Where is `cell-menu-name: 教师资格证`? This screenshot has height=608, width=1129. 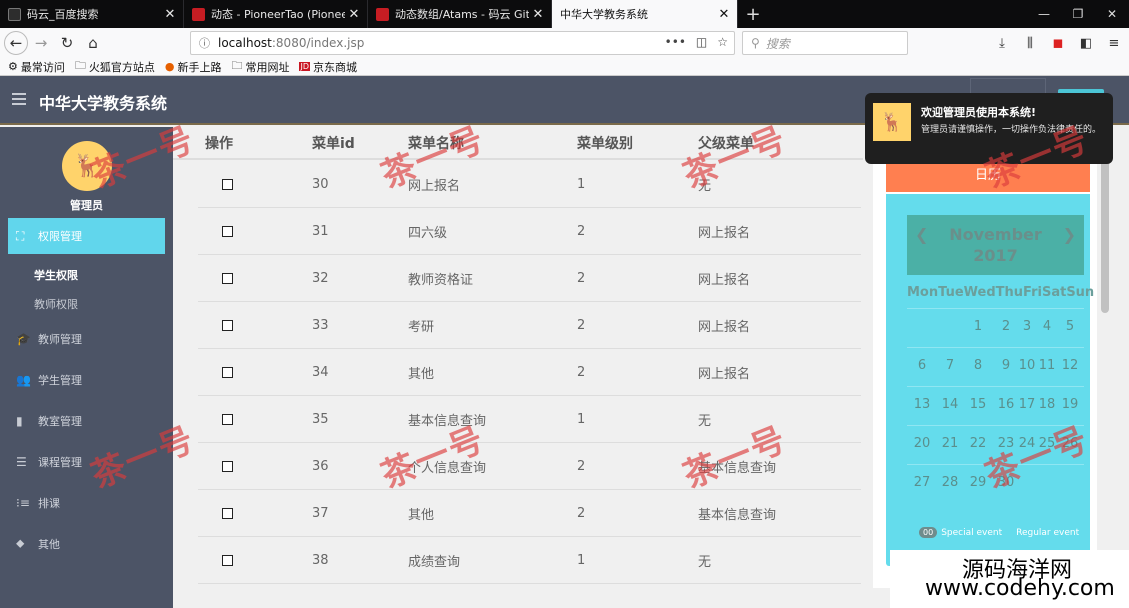
cell-menu-name: 教师资格证 is located at coordinates (441, 280).